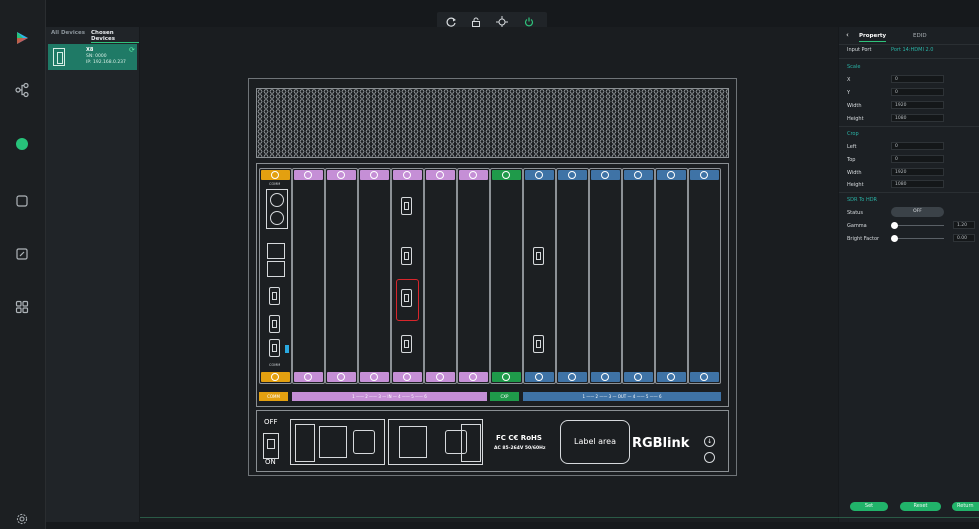 Image resolution: width=979 pixels, height=529 pixels. I want to click on power-off-label: OFF, so click(271, 422).